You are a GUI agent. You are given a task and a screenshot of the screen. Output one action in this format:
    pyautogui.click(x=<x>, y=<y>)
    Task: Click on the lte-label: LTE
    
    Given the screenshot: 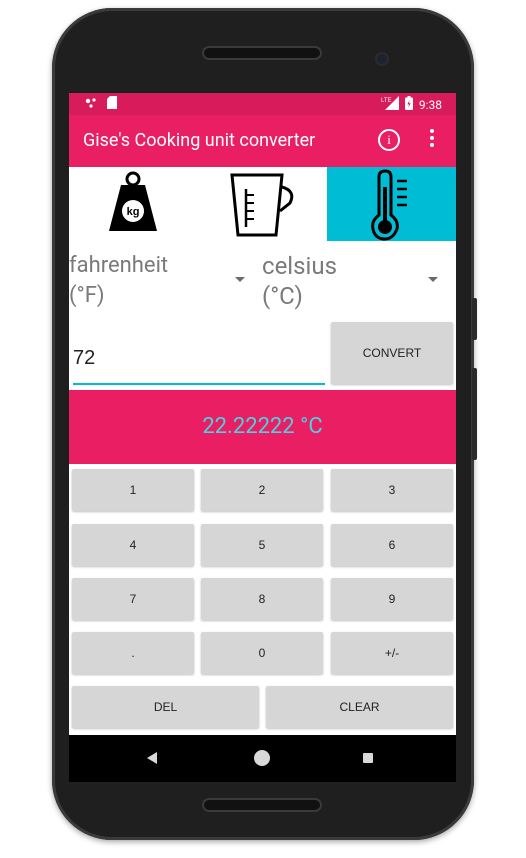 What is the action you would take?
    pyautogui.click(x=386, y=101)
    